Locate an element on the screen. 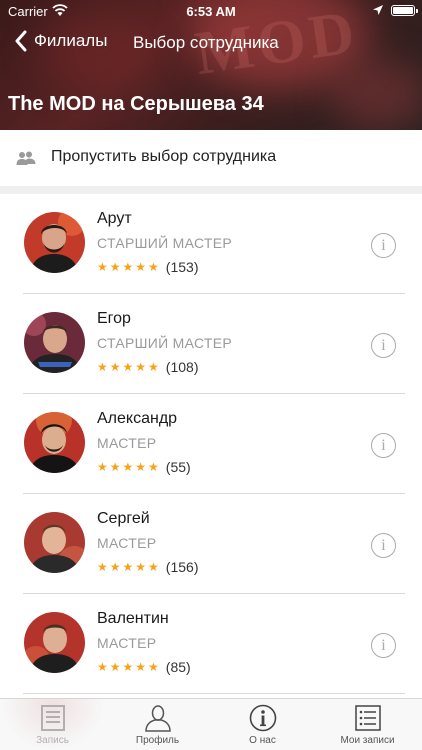  tab-profile: Профиль is located at coordinates (157, 724).